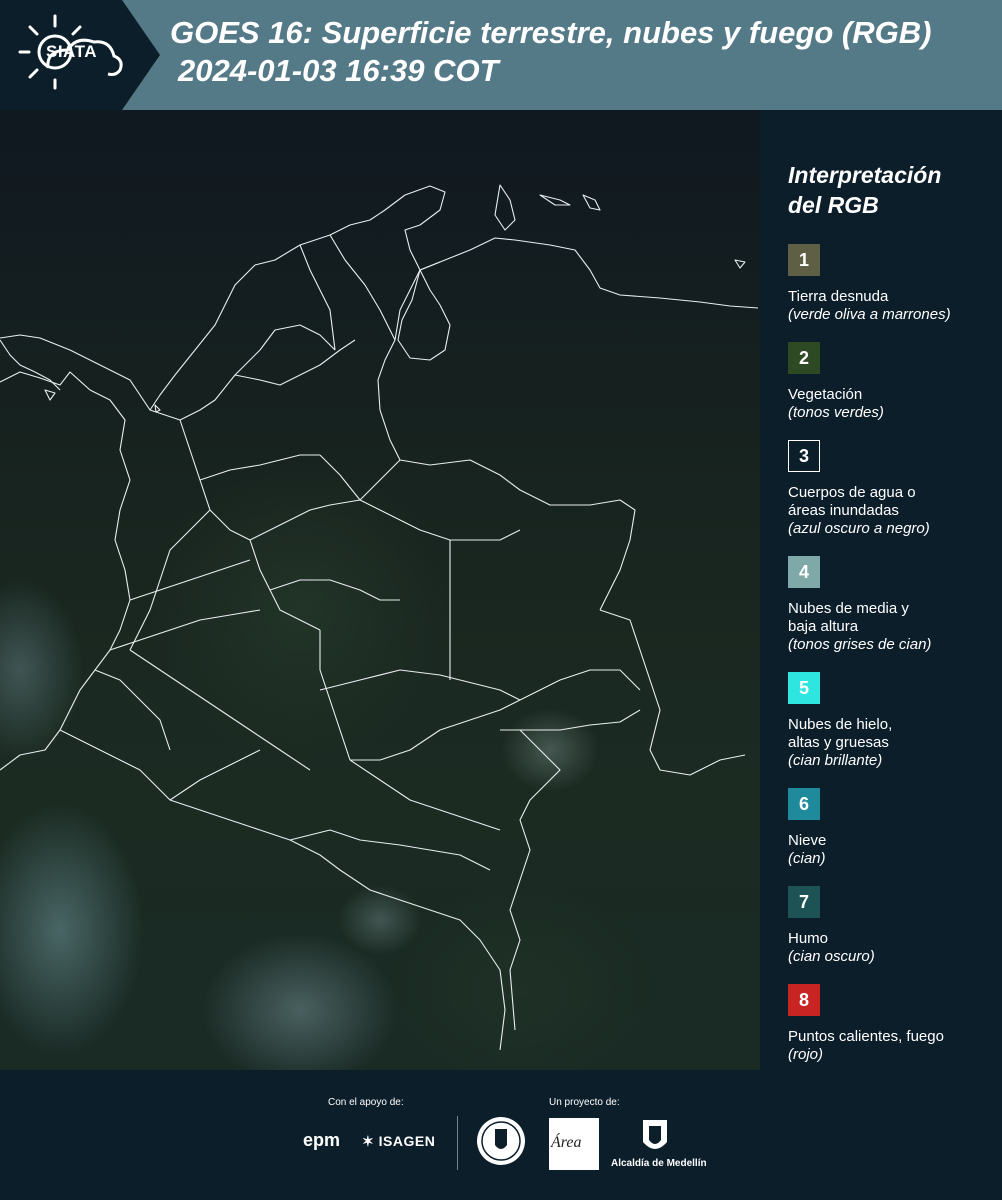 This screenshot has width=1002, height=1200. Describe the element at coordinates (506, 436) in the screenshot. I see `colombia-venezuela-border` at that location.